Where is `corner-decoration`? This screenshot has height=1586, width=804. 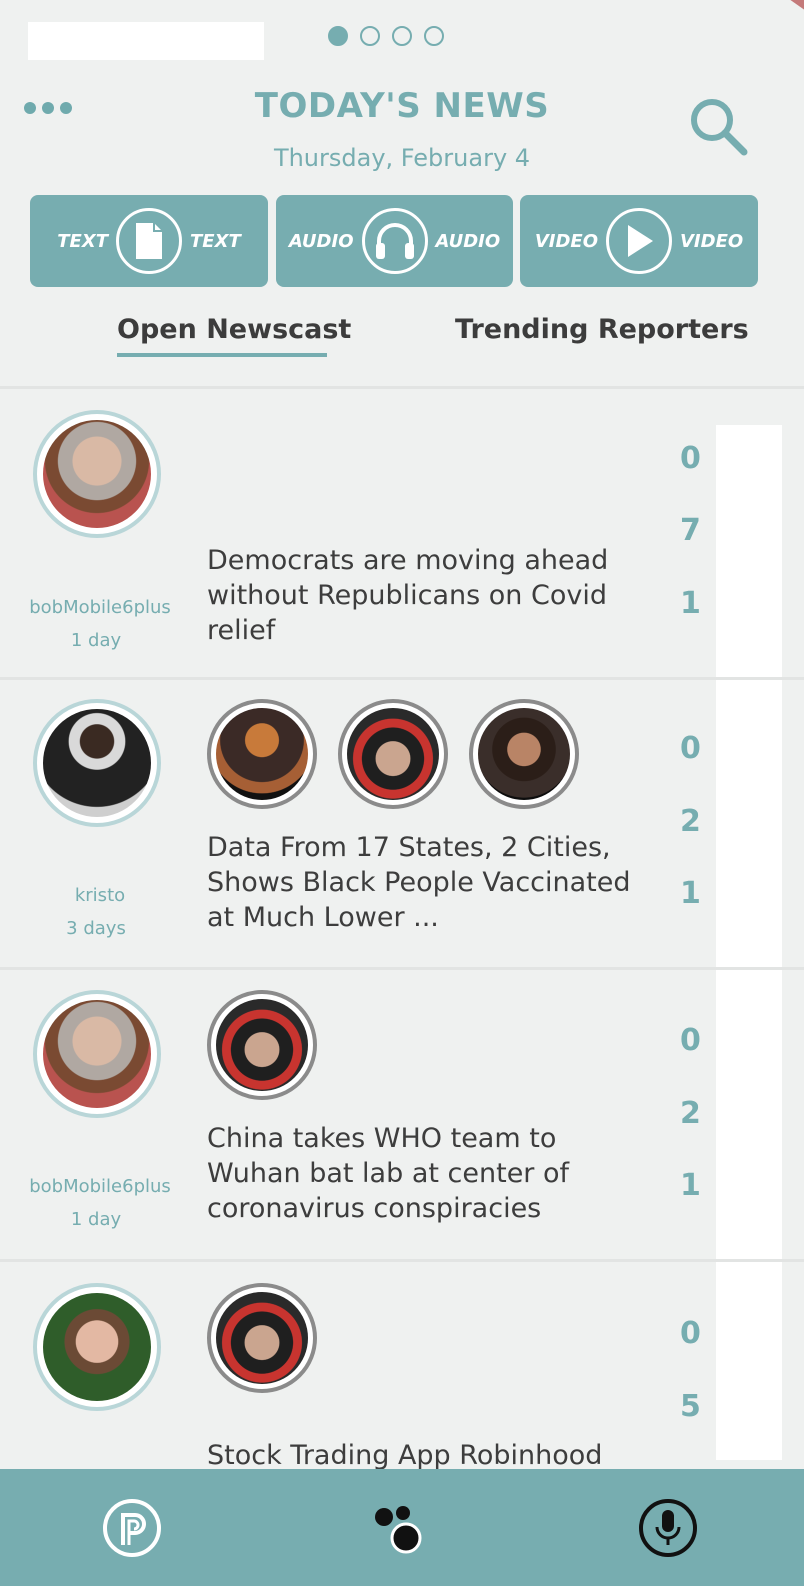 corner-decoration is located at coordinates (792, 10).